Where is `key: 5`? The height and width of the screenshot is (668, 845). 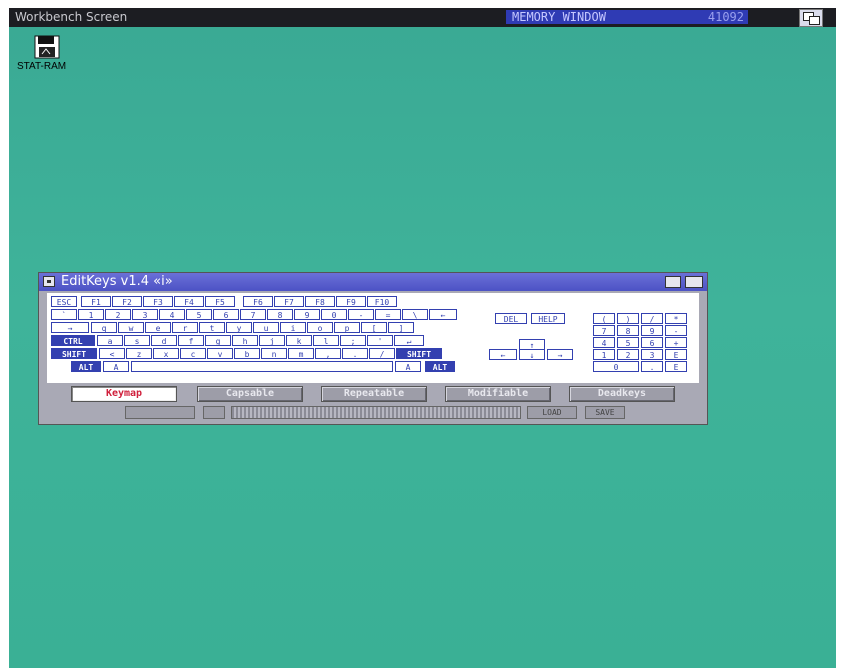 key: 5 is located at coordinates (199, 314).